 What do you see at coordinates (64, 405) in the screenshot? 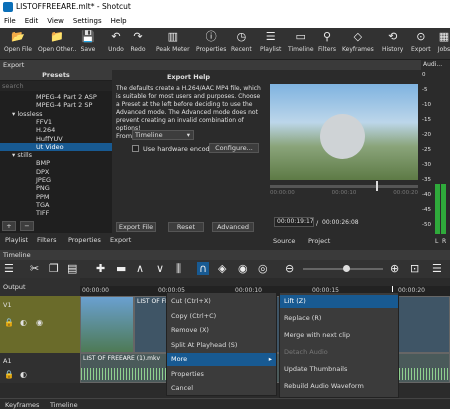
I see `tab-timeline: Timeline` at bounding box center [64, 405].